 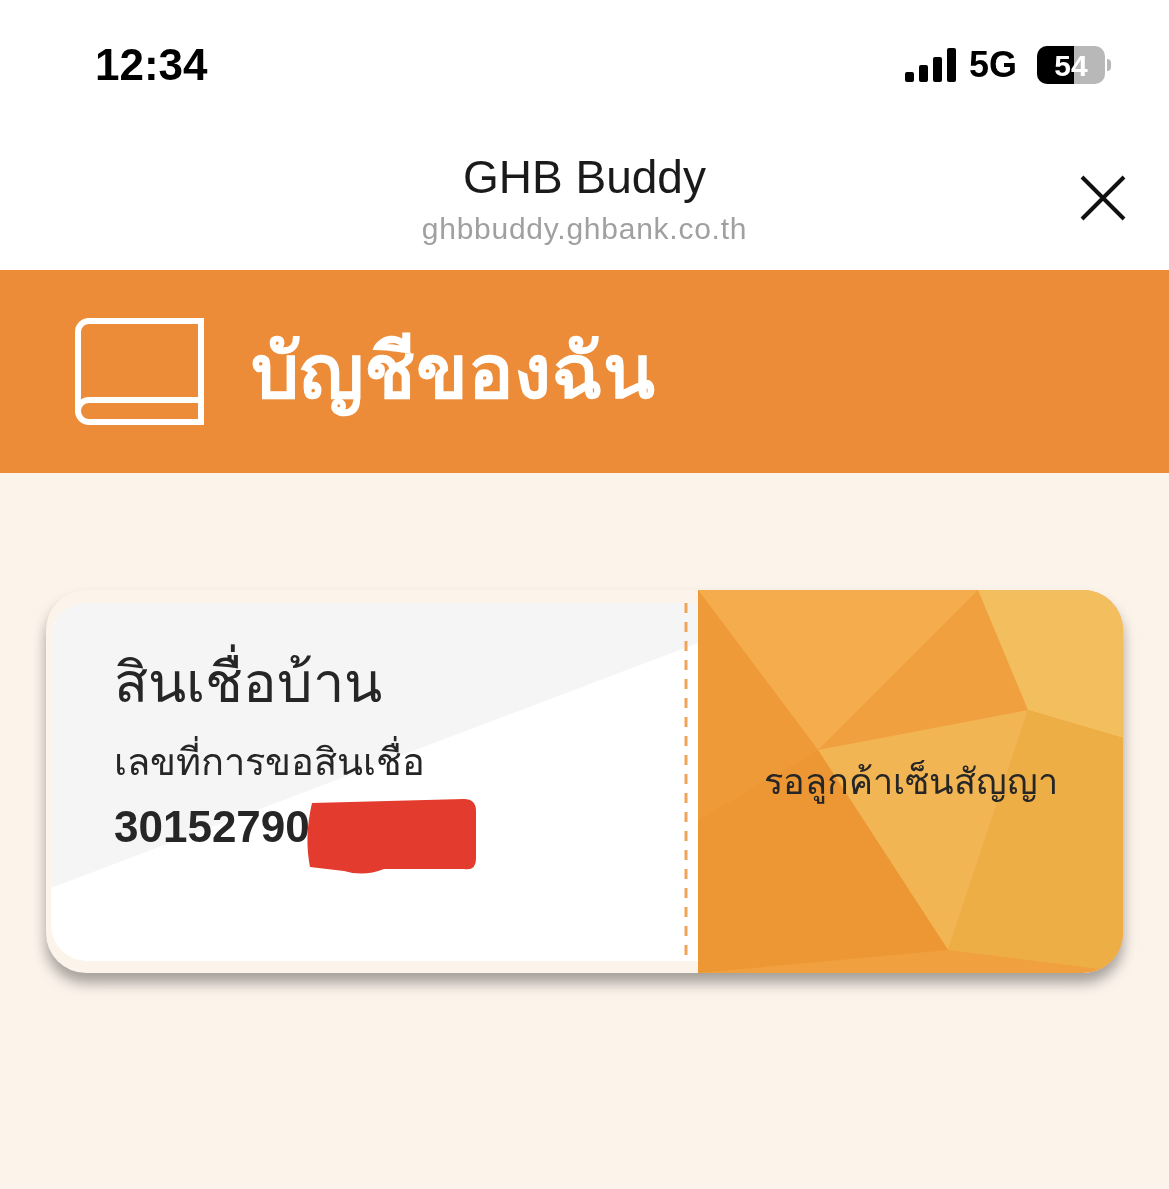 What do you see at coordinates (584, 229) in the screenshot?
I see `page-url: ghbbuddy.ghbank.co.th` at bounding box center [584, 229].